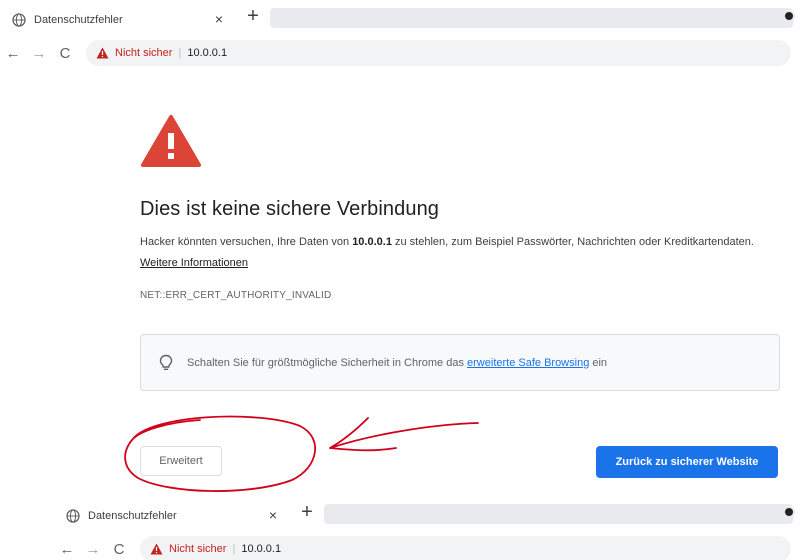 This screenshot has width=803, height=560. I want to click on back-to-safety-button: Zurück zu sicherer Website, so click(687, 462).